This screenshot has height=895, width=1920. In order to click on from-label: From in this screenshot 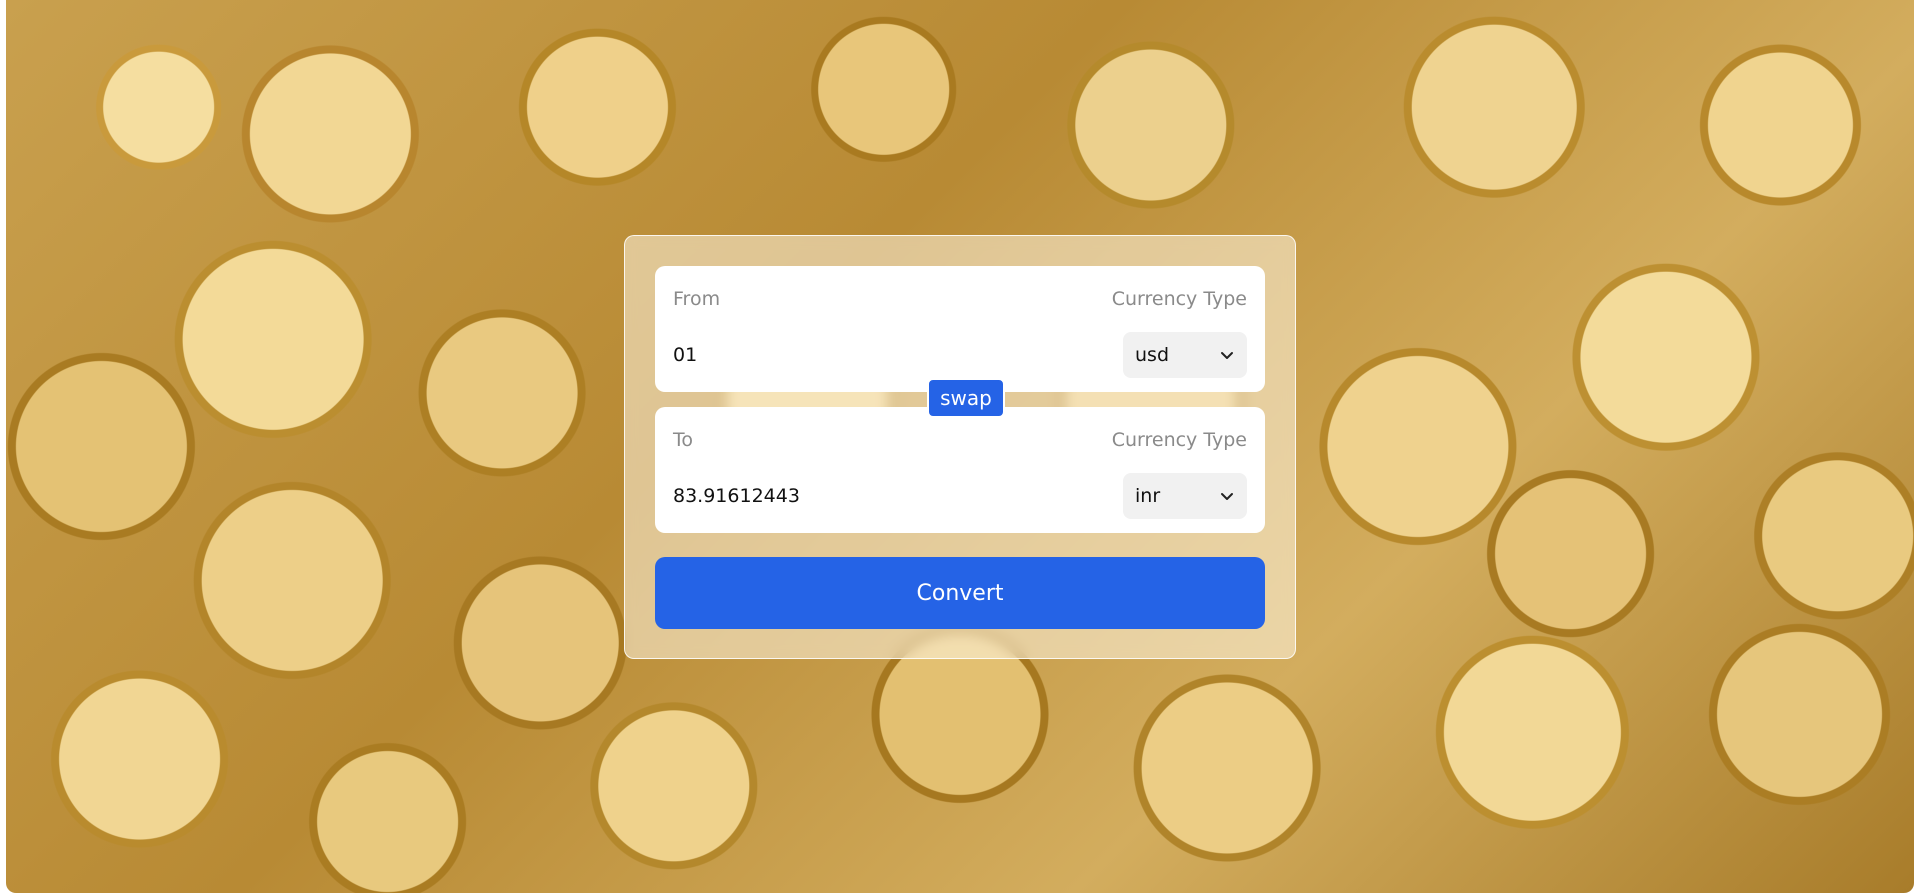, I will do `click(697, 299)`.